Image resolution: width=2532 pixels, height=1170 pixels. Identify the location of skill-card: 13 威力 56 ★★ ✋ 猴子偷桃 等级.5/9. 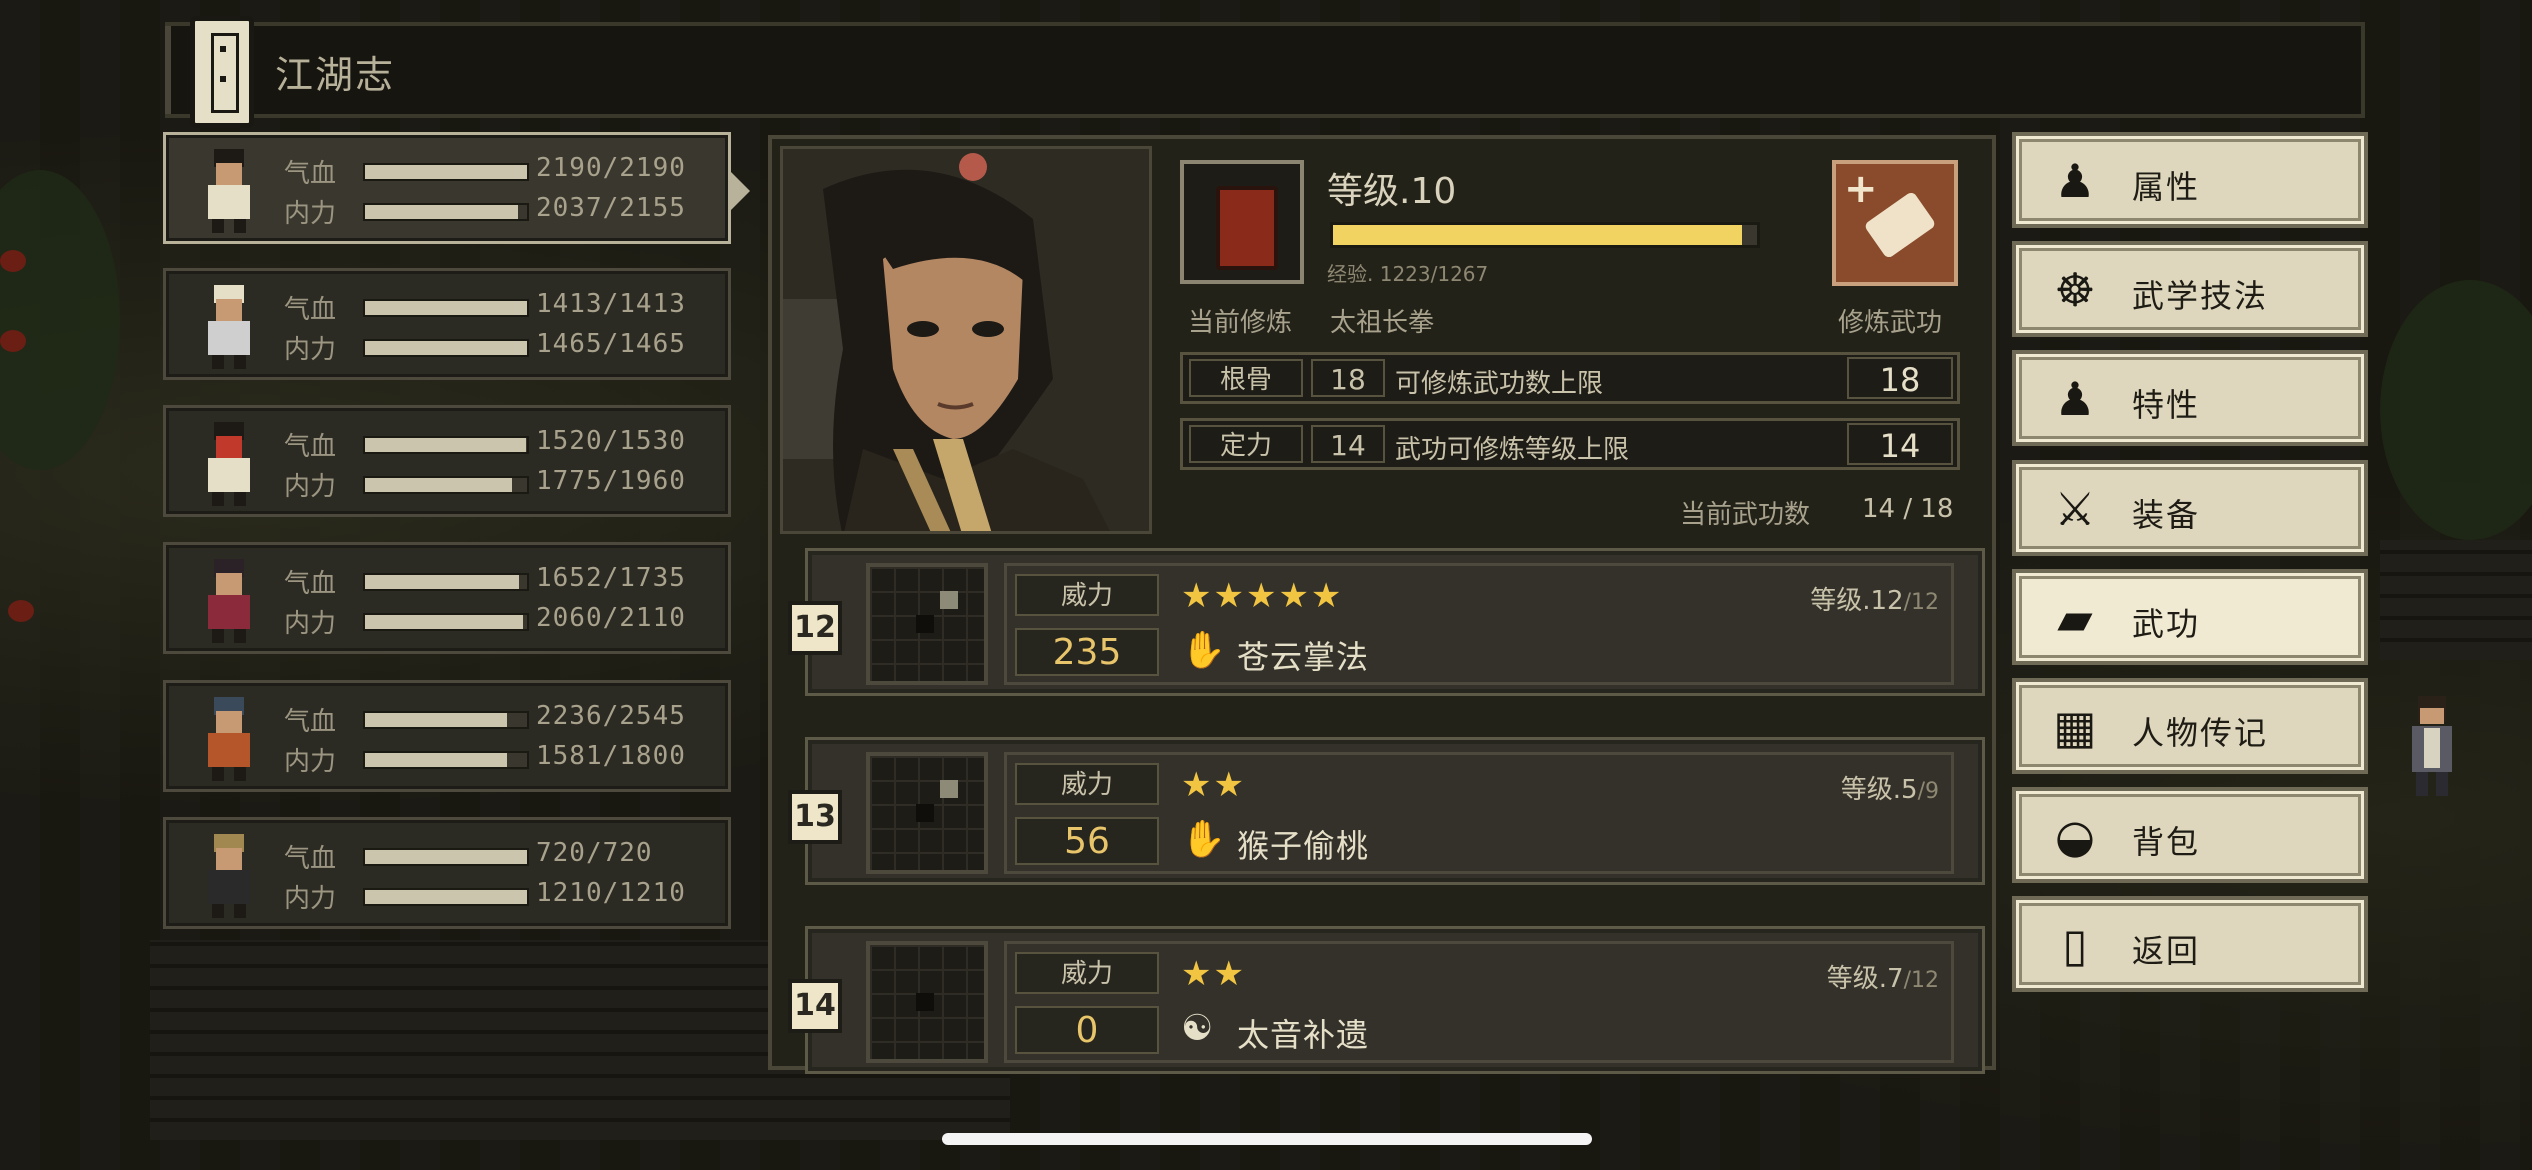
(1386, 811).